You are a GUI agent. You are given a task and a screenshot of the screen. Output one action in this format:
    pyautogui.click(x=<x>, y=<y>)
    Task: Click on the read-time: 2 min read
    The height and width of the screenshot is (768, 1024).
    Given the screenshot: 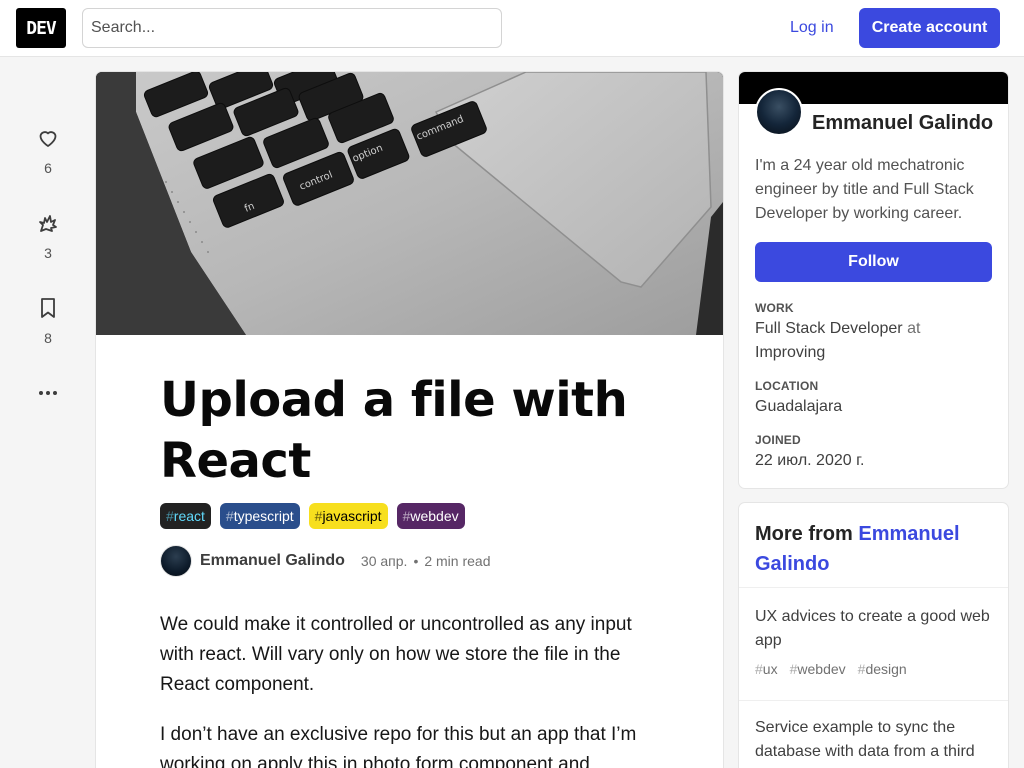 What is the action you would take?
    pyautogui.click(x=457, y=561)
    